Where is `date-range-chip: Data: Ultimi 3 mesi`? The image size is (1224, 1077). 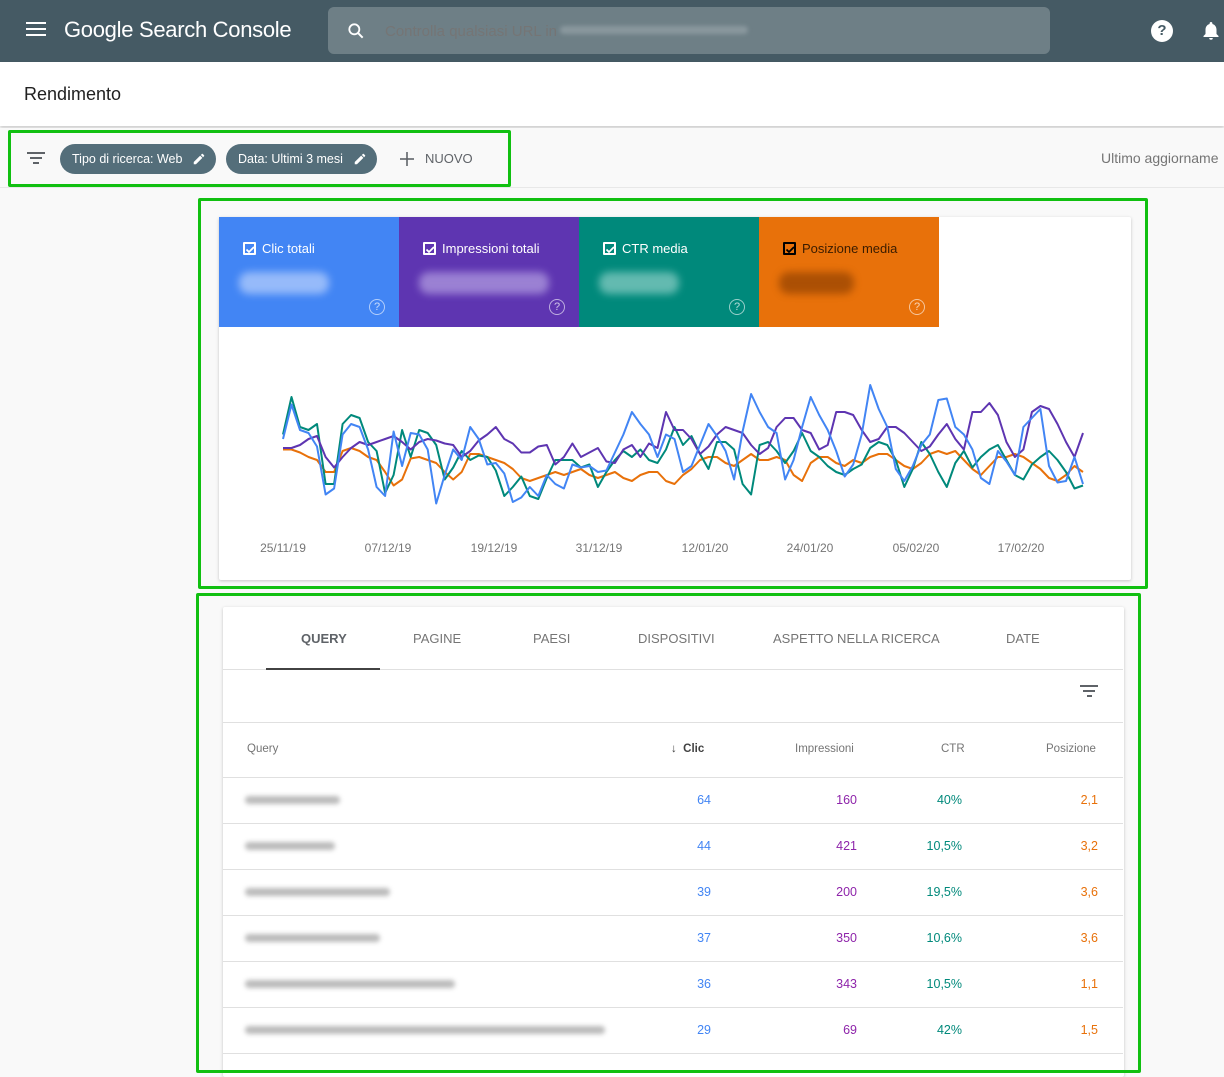
date-range-chip: Data: Ultimi 3 mesi is located at coordinates (301, 159).